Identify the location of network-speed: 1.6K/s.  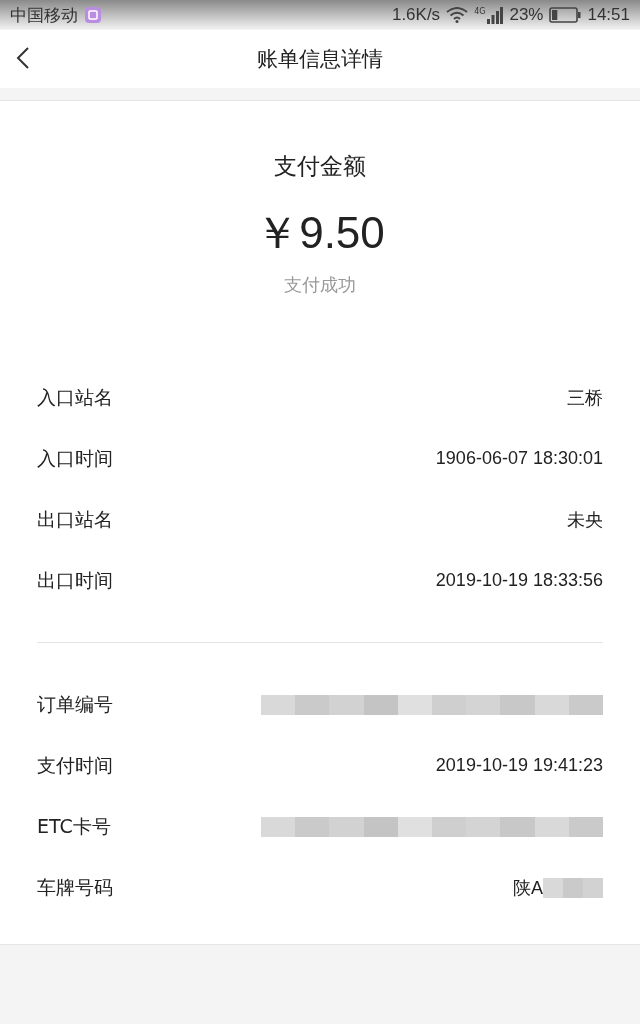
(416, 15).